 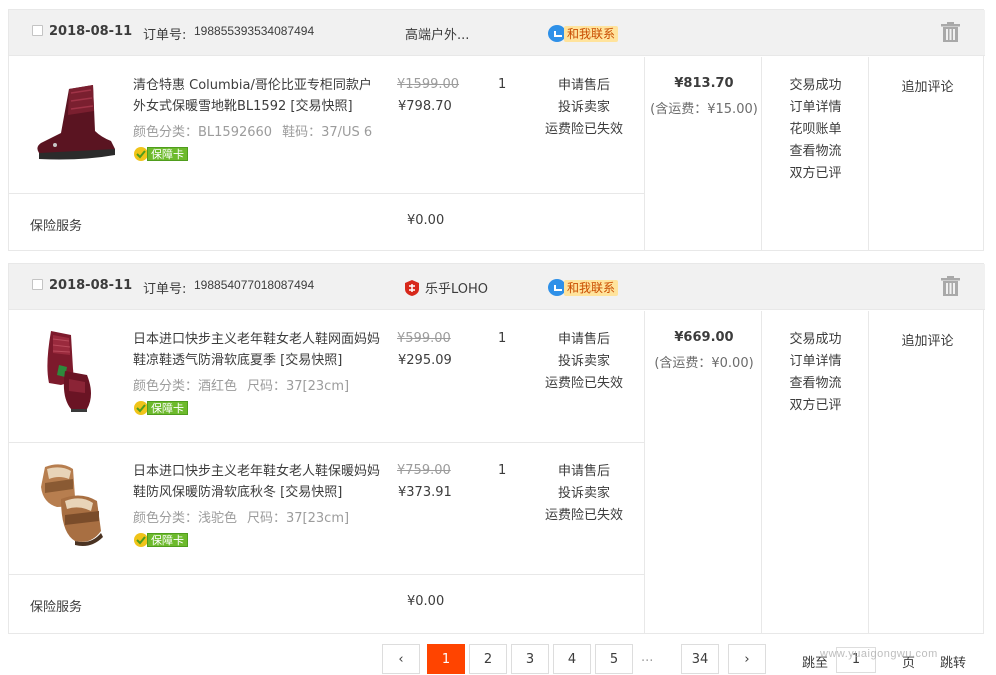 I want to click on go-button: 跳转, so click(x=953, y=661).